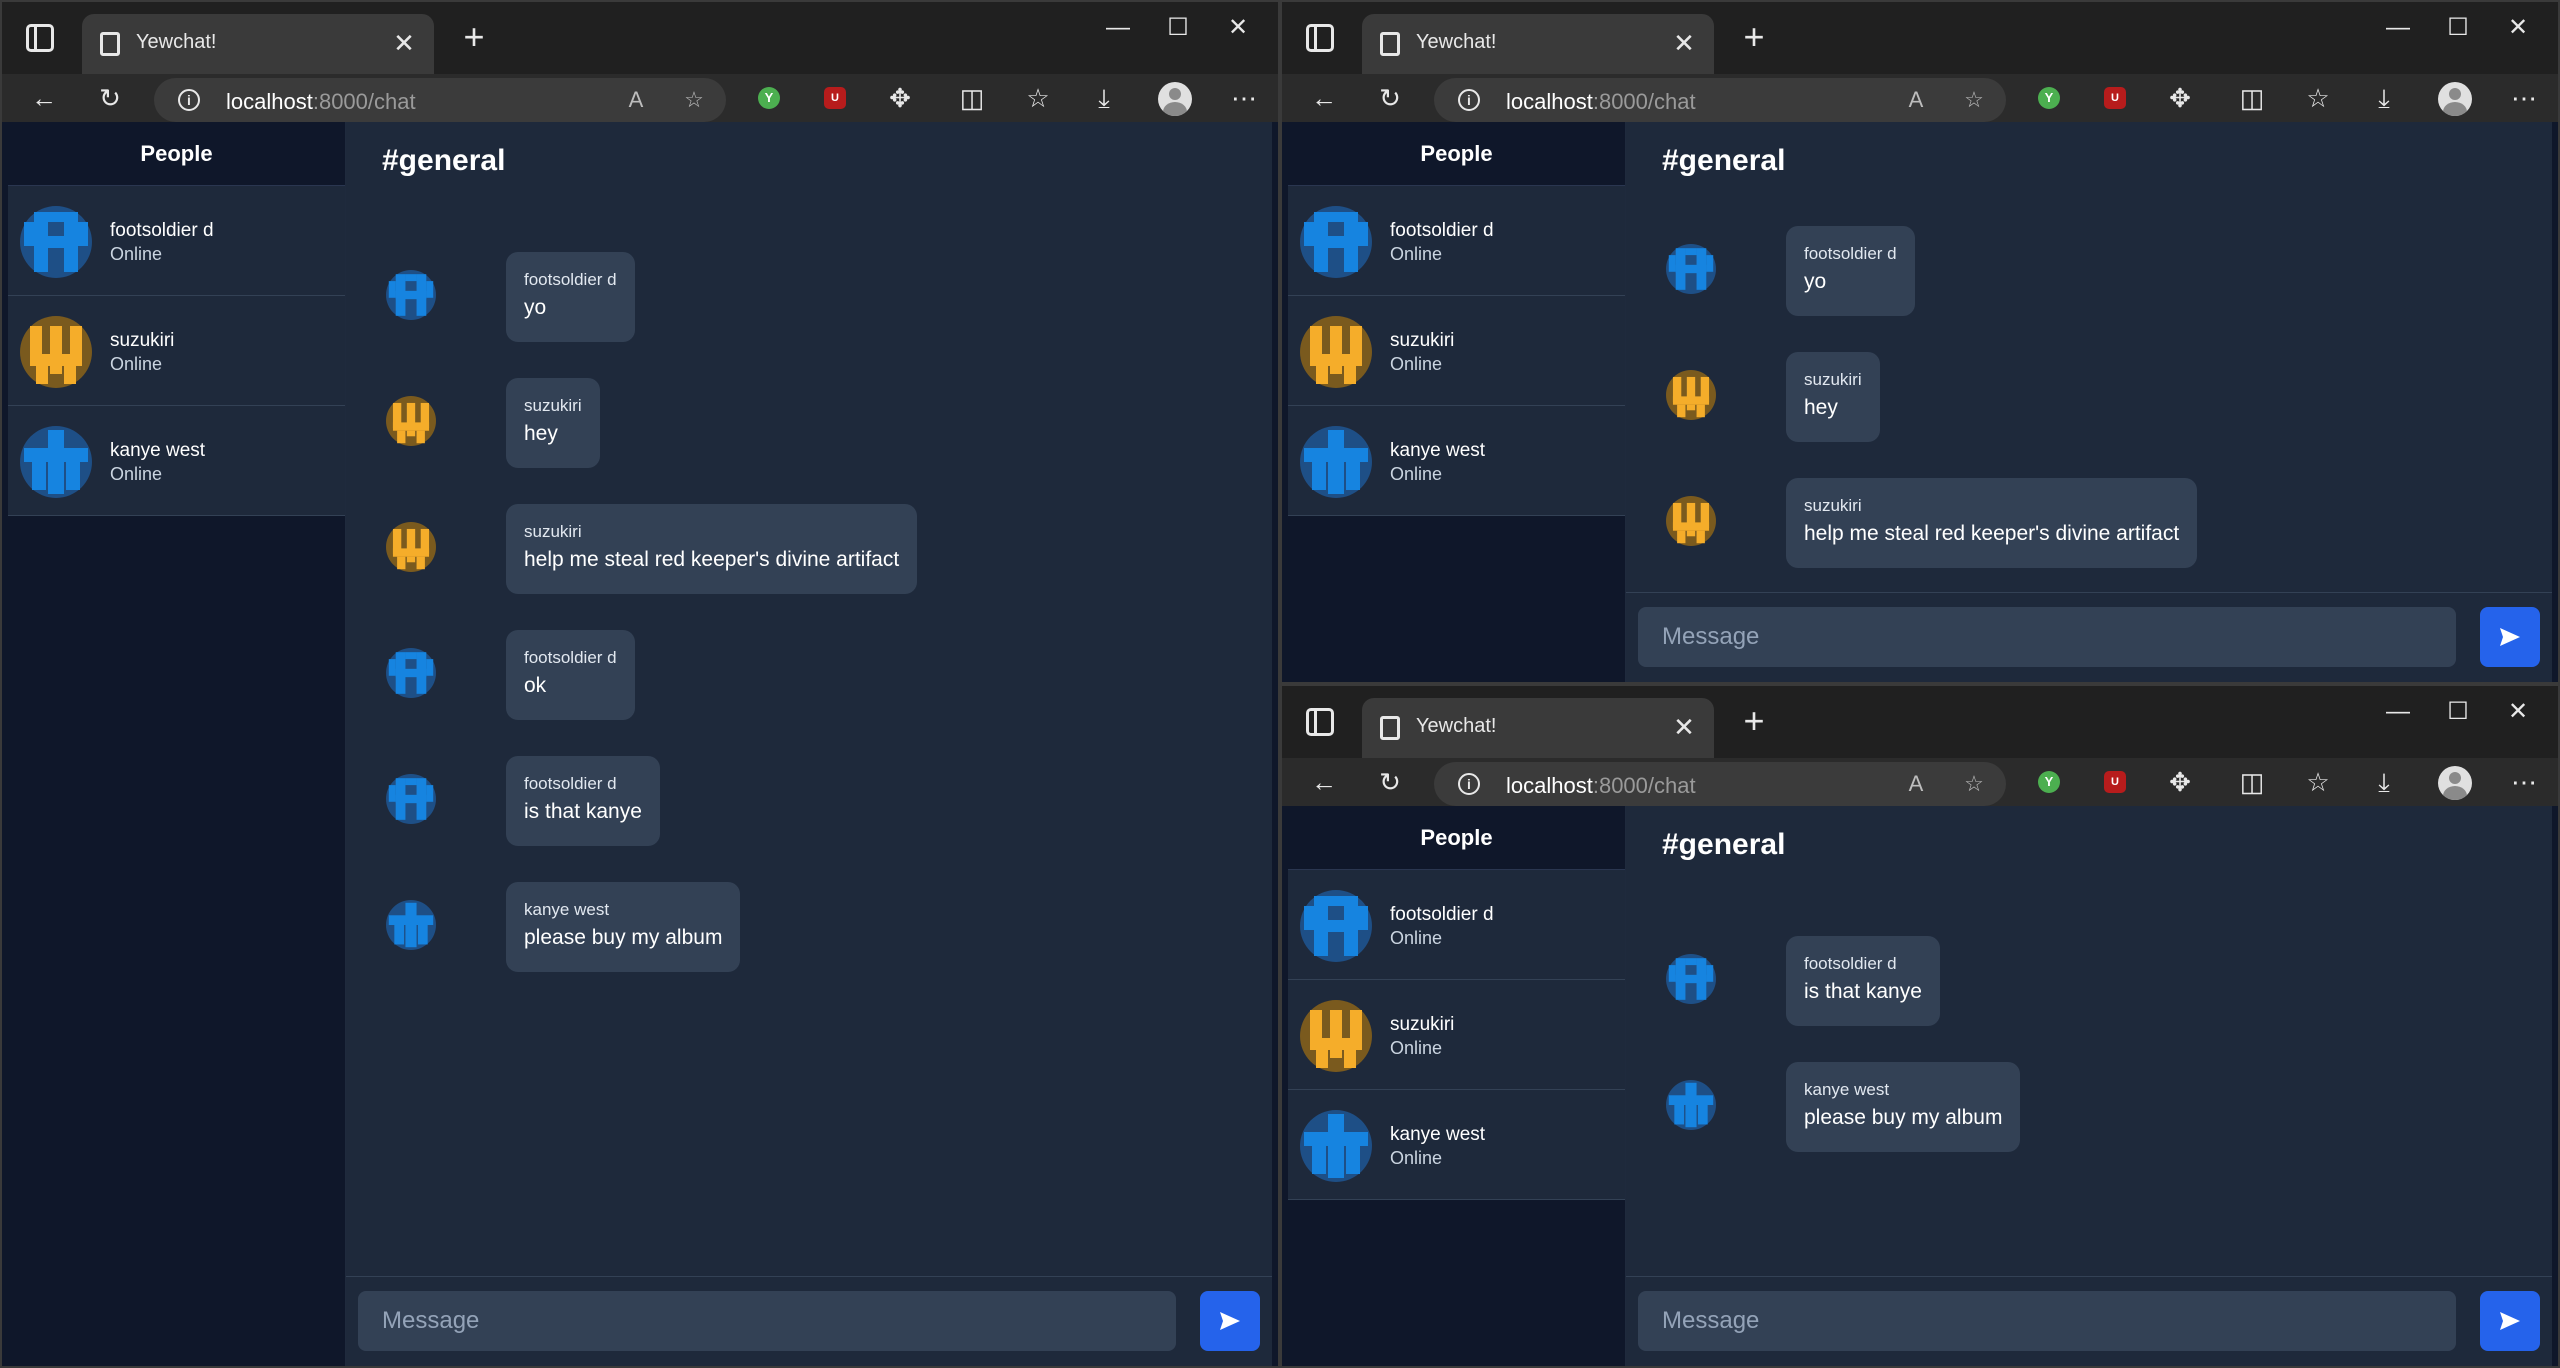  I want to click on message-bubble: kanye west please buy my album, so click(623, 927).